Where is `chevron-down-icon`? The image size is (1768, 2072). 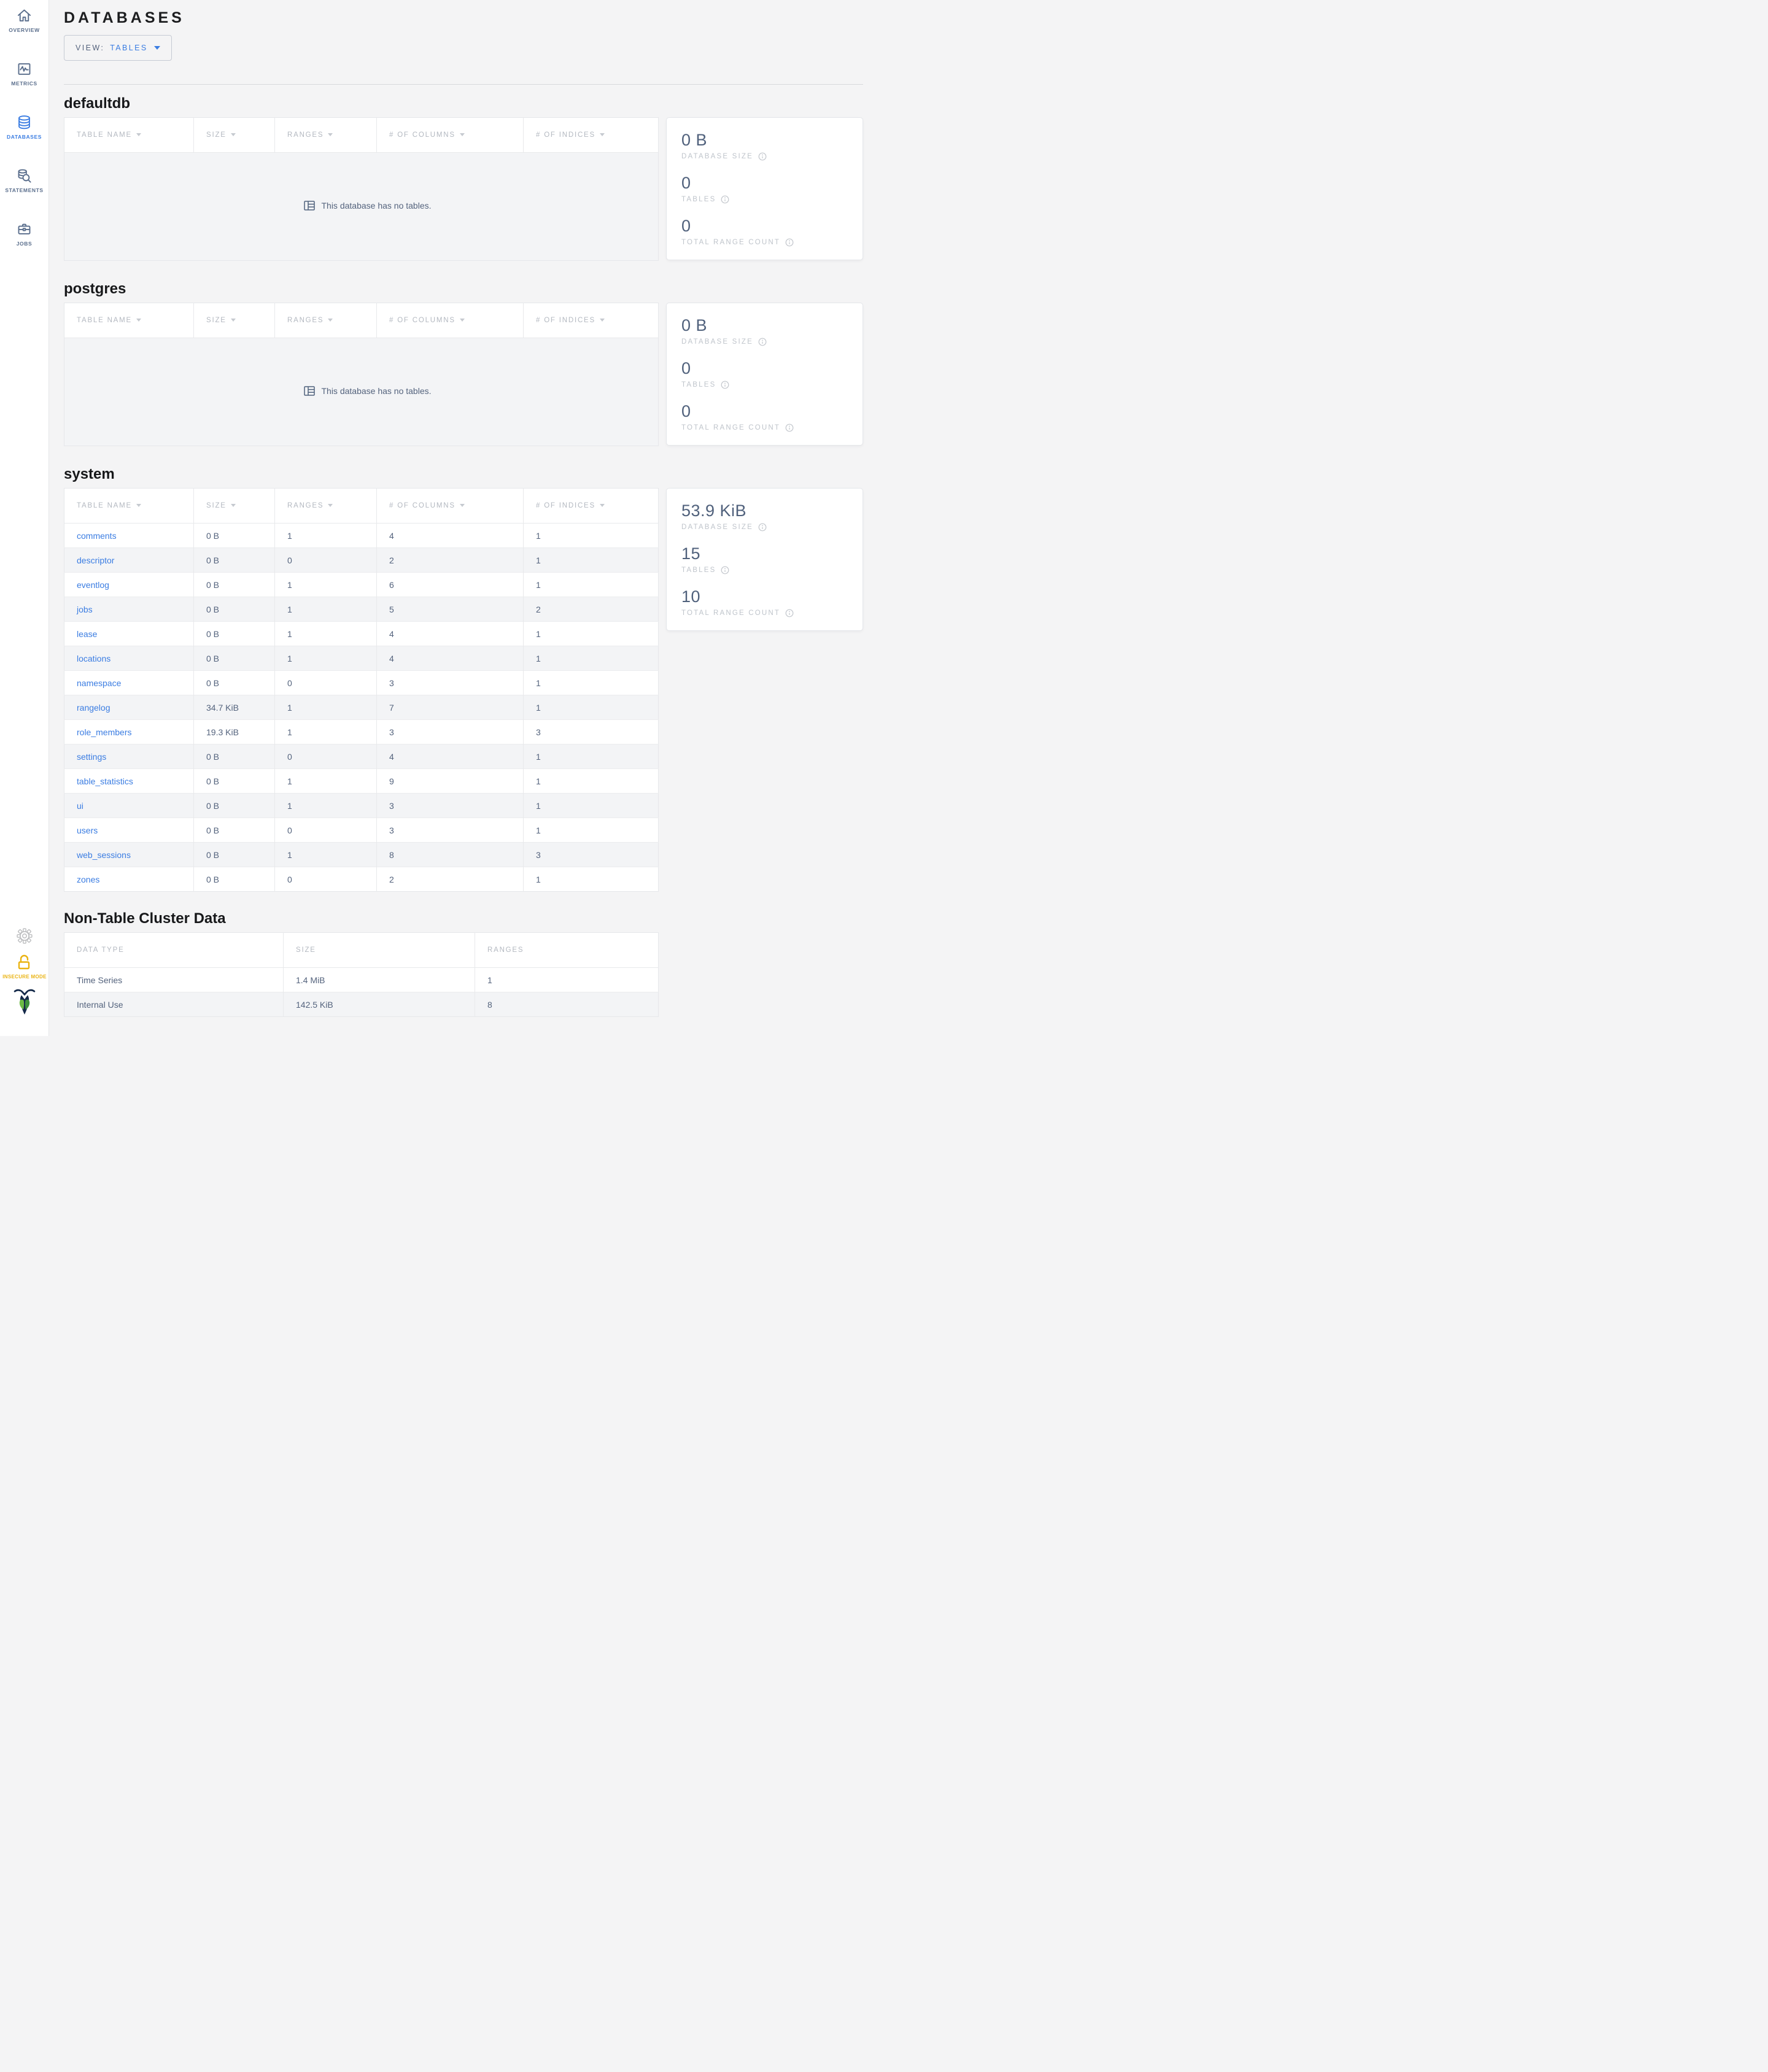
chevron-down-icon is located at coordinates (156, 48).